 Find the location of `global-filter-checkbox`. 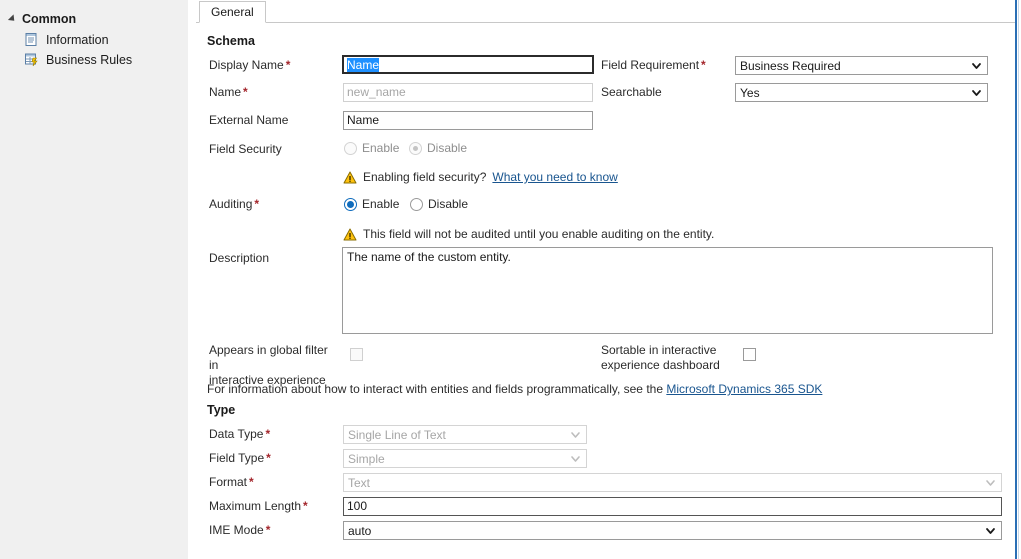

global-filter-checkbox is located at coordinates (356, 354).